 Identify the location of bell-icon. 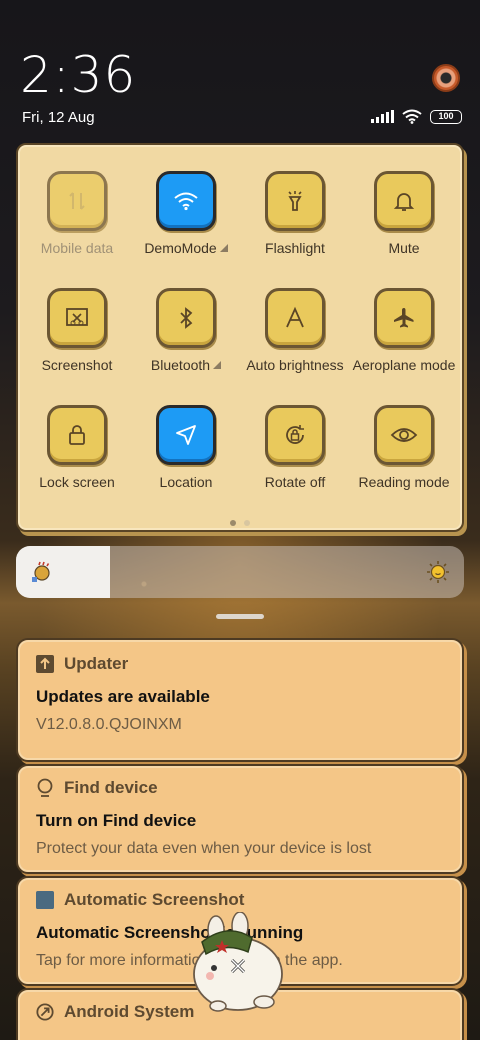
(404, 201).